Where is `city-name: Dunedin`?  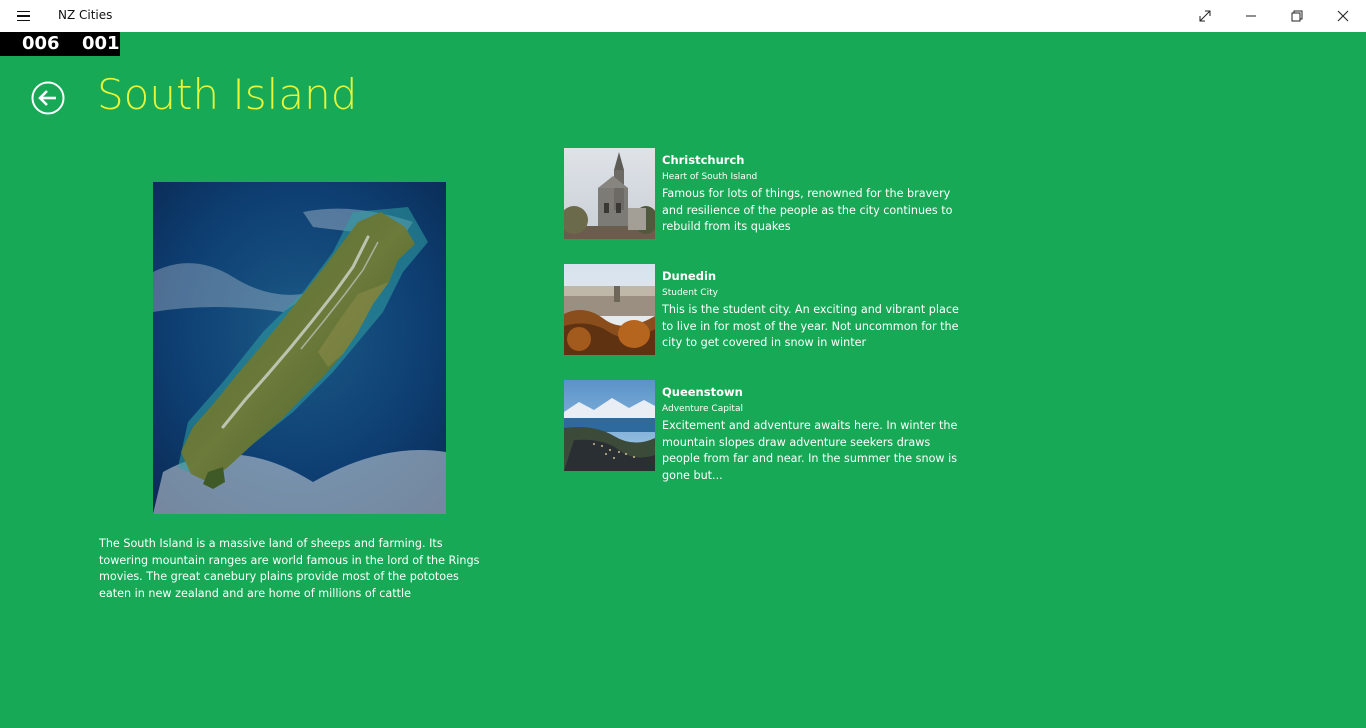 city-name: Dunedin is located at coordinates (689, 276).